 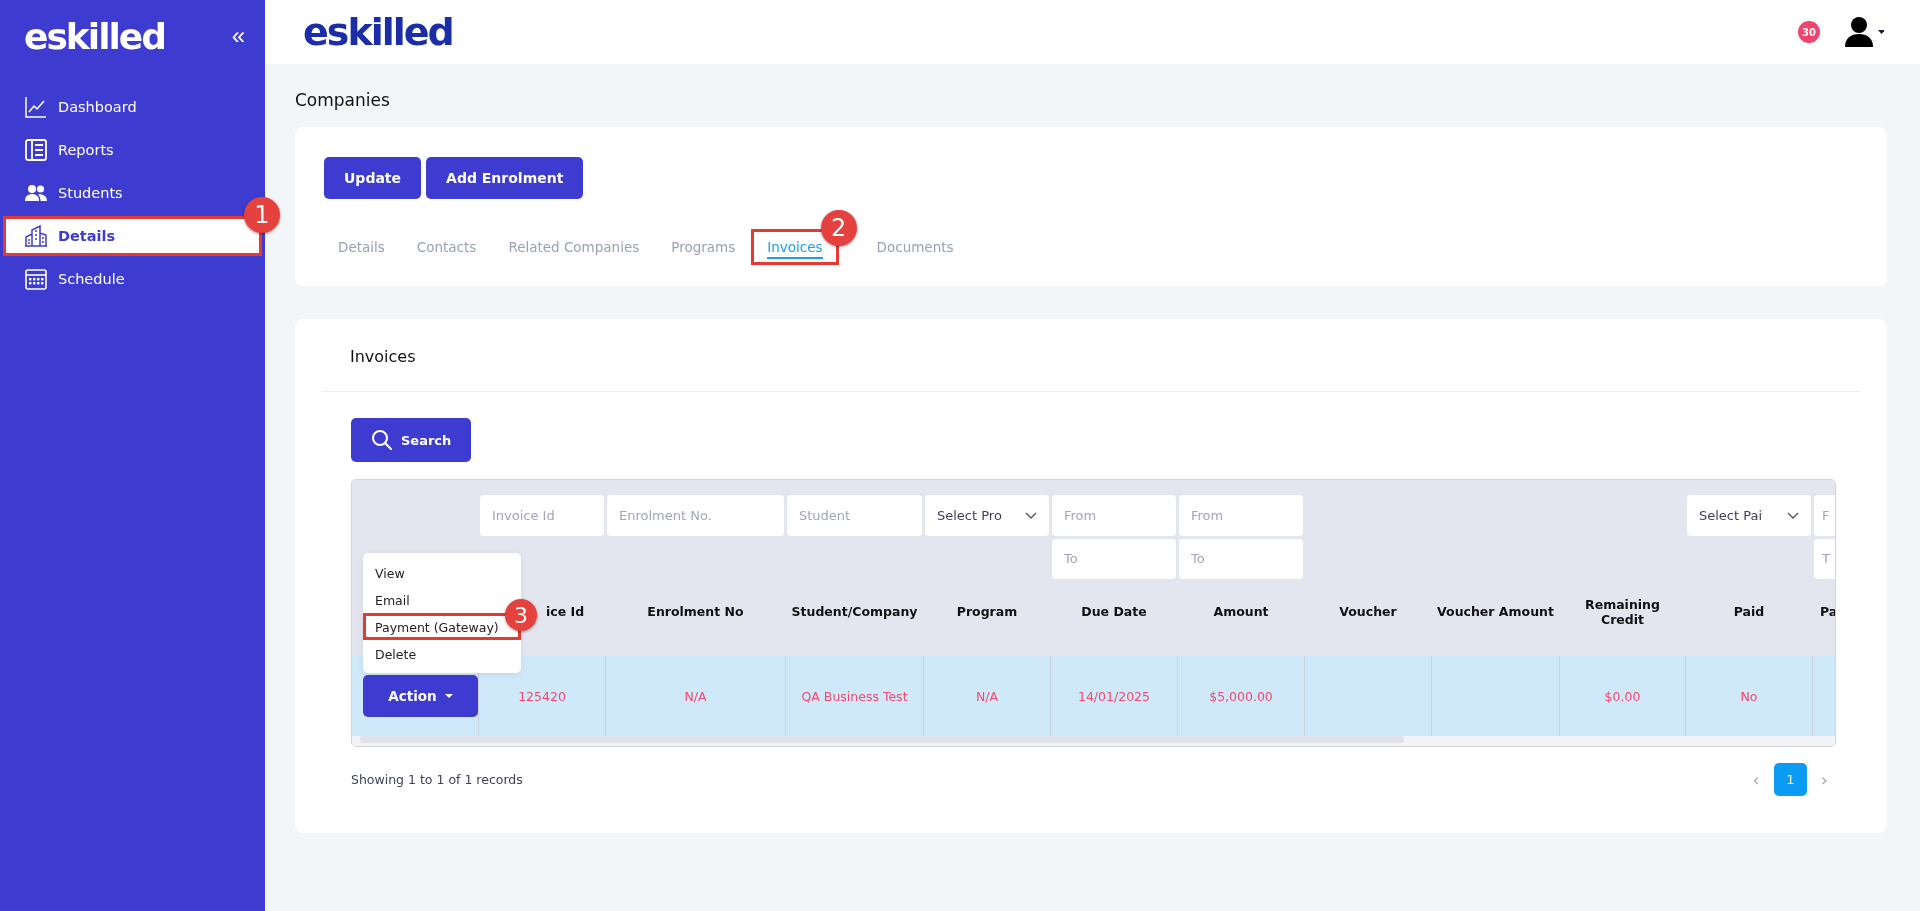 I want to click on filter-field: T, so click(x=1824, y=558).